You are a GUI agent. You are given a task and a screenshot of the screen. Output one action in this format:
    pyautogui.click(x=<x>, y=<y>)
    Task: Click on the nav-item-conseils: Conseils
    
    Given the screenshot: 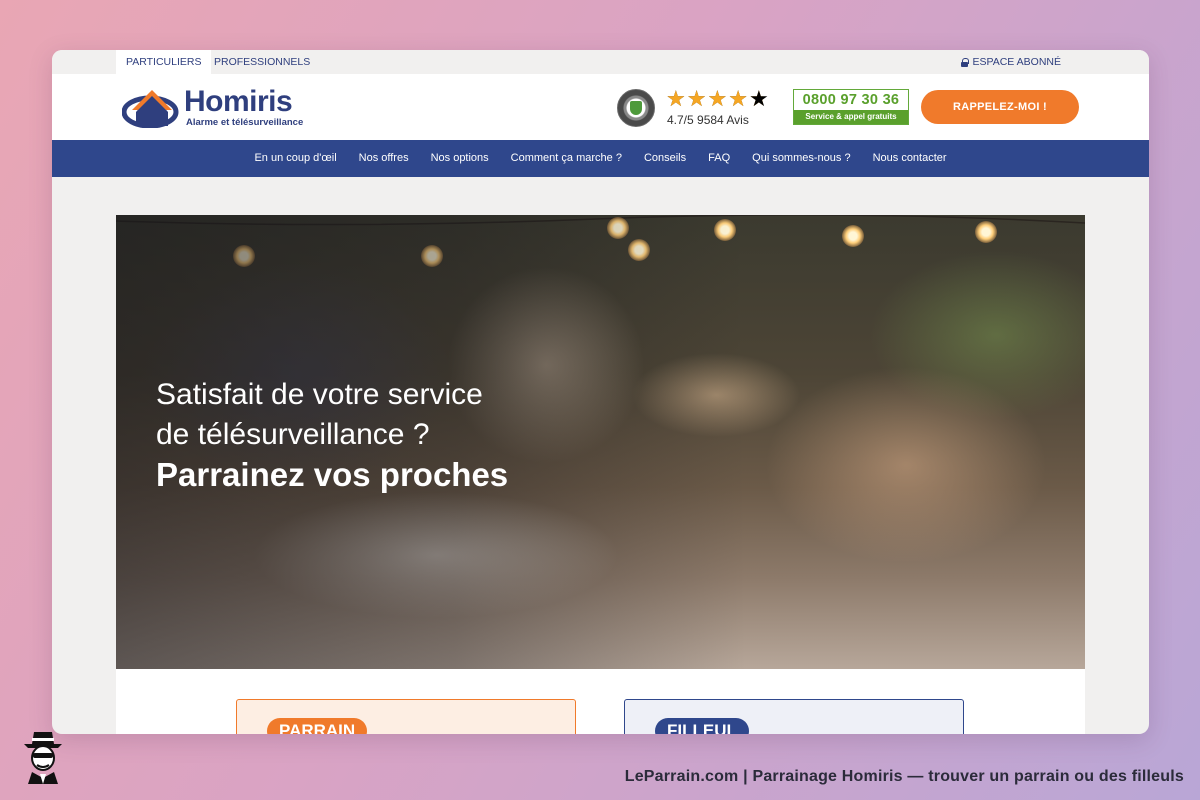 What is the action you would take?
    pyautogui.click(x=665, y=158)
    